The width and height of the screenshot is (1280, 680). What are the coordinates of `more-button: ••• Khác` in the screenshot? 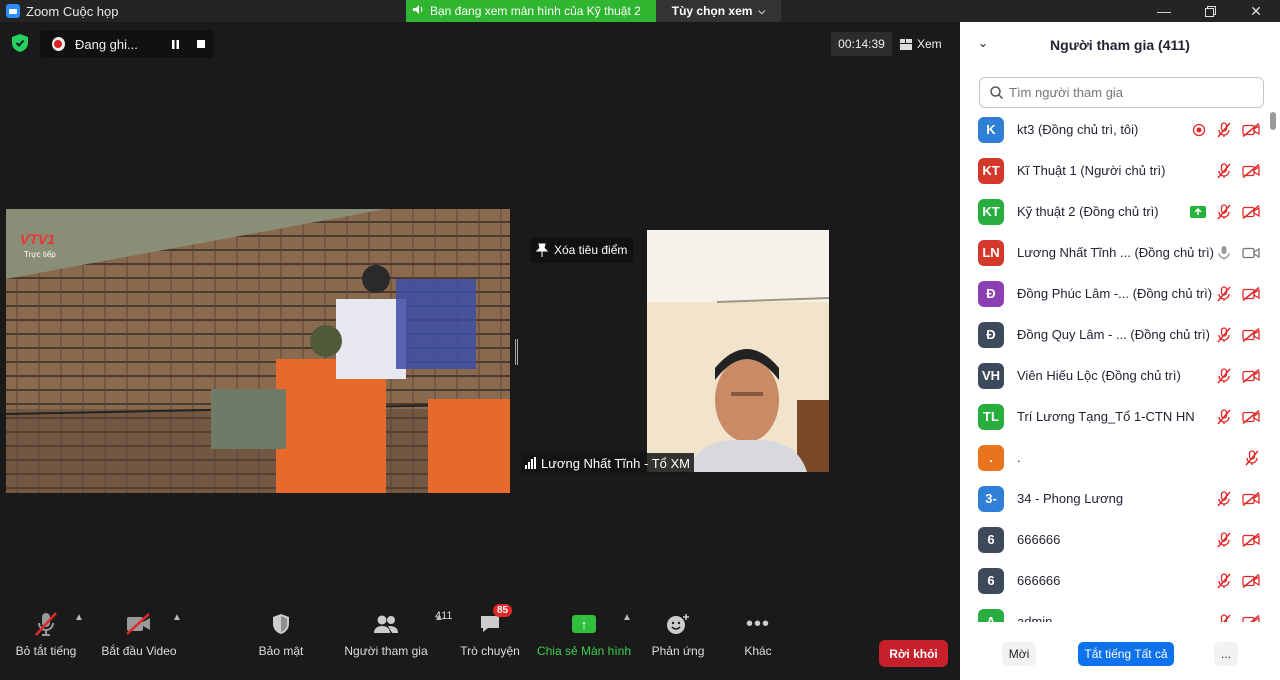 It's located at (758, 633).